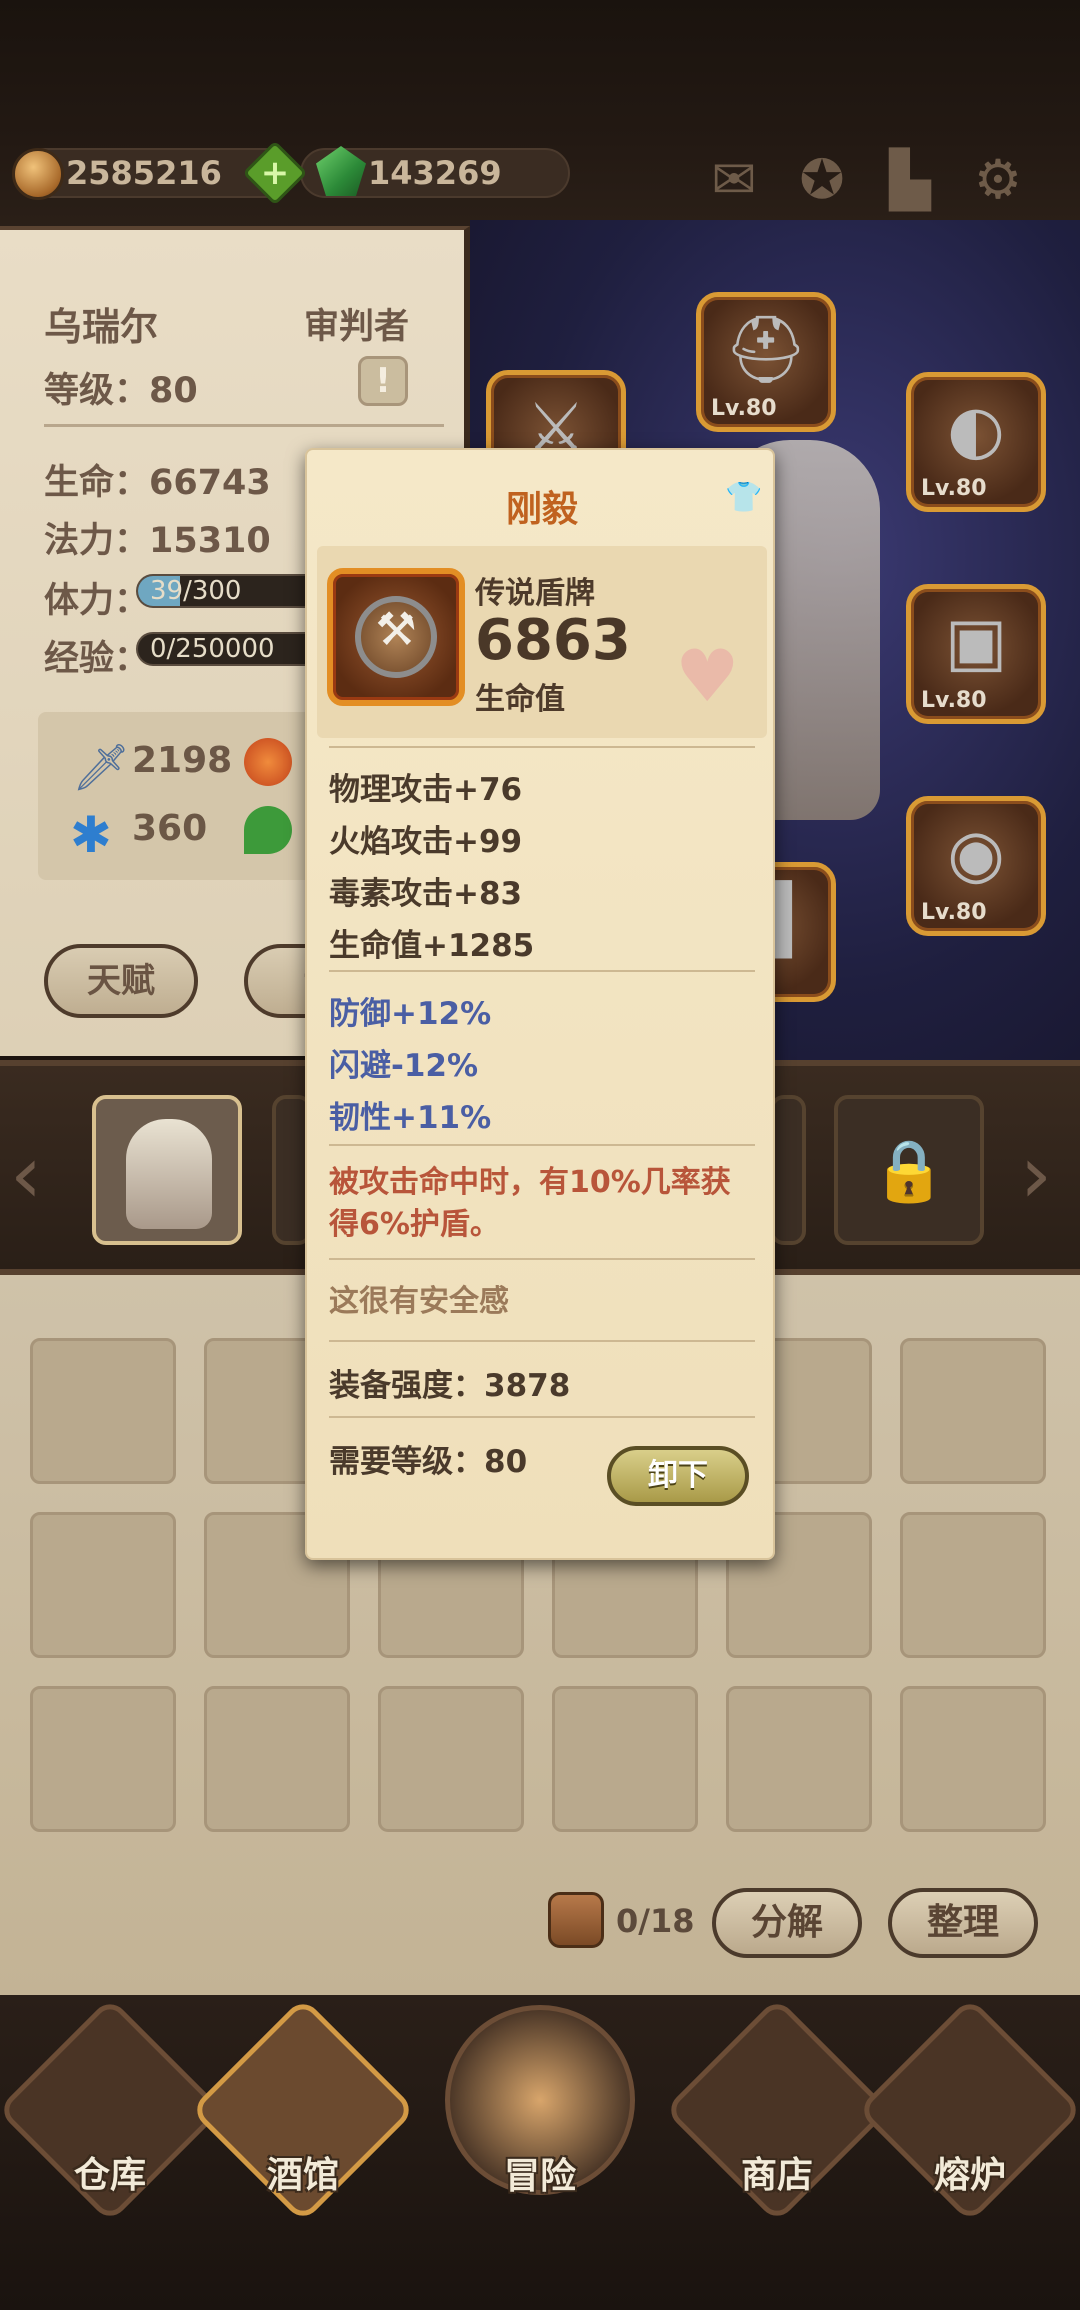 The width and height of the screenshot is (1080, 2310). Describe the element at coordinates (910, 180) in the screenshot. I see `book-icon: ▙` at that location.